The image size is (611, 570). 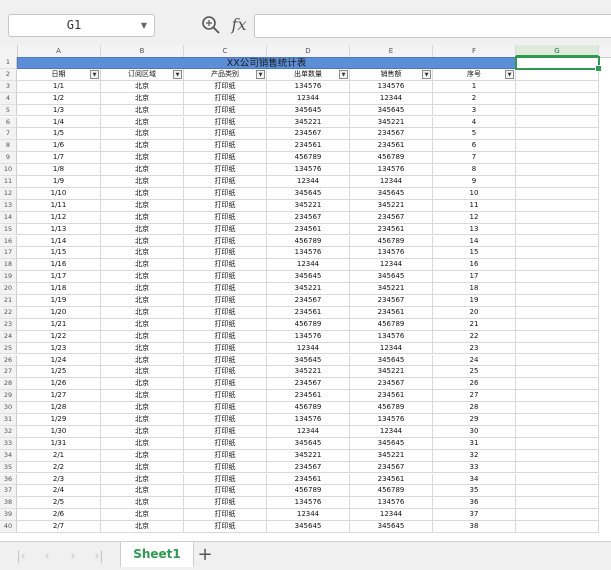 What do you see at coordinates (474, 265) in the screenshot?
I see `table-cell: 16` at bounding box center [474, 265].